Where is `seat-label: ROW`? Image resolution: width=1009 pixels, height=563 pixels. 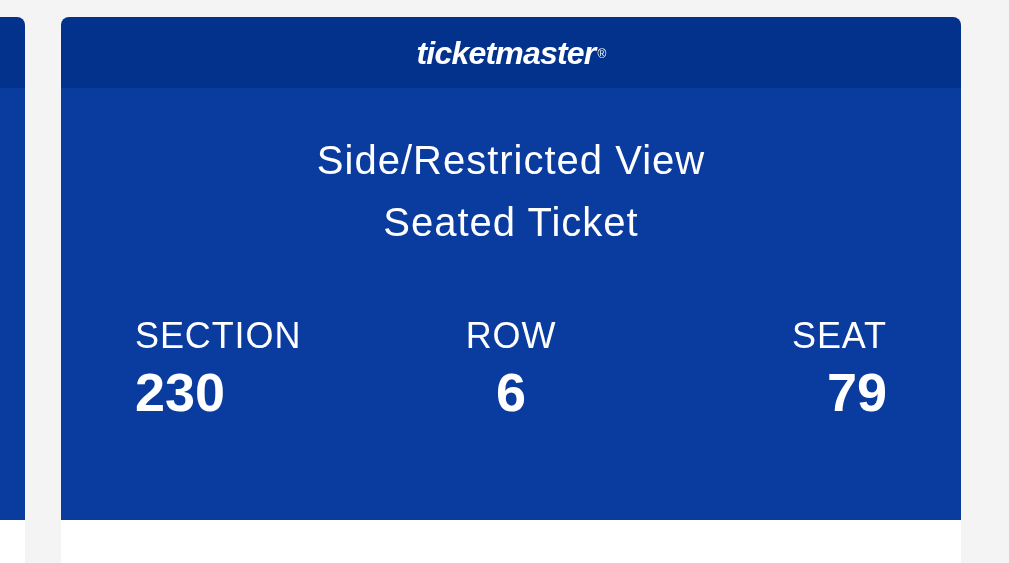 seat-label: ROW is located at coordinates (511, 336).